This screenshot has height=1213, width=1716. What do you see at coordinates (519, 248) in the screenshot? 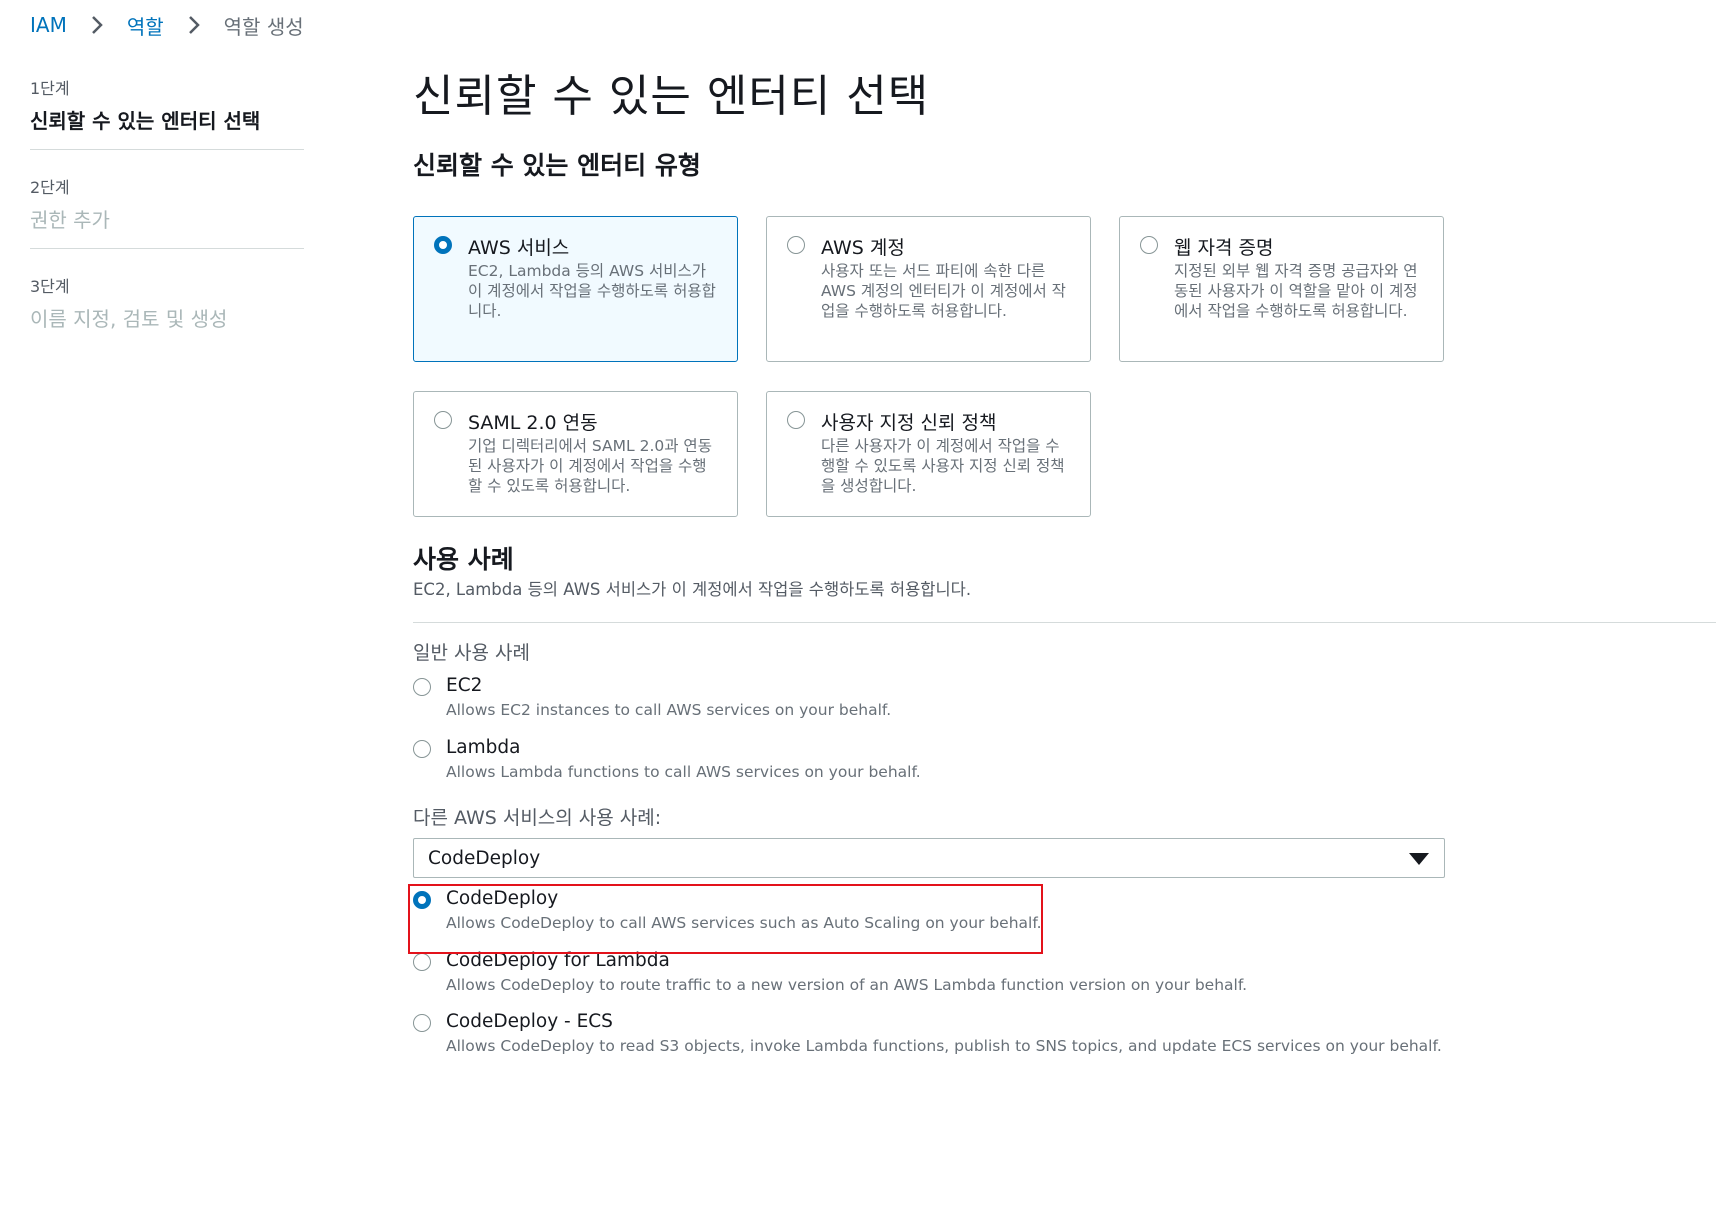
I see `tile-title: AWS 서비스` at bounding box center [519, 248].